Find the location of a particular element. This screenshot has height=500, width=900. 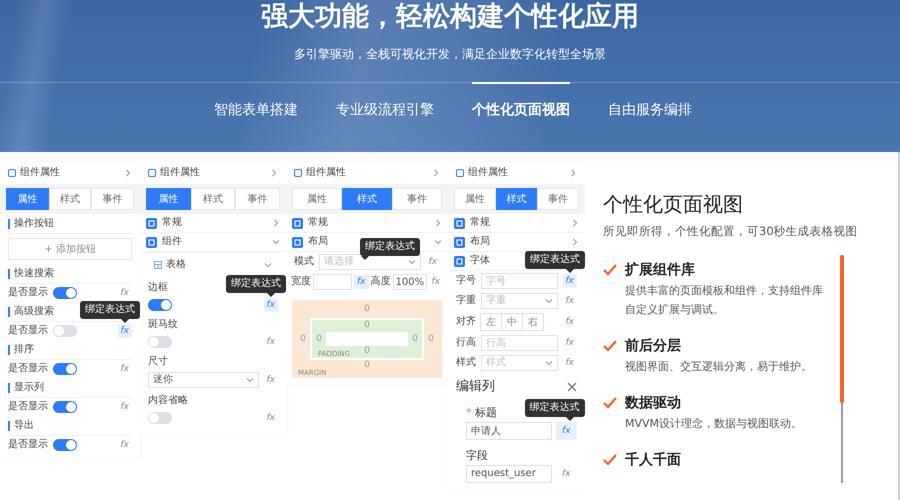

hero-title: 强大功能，轻松构建个性化应用 is located at coordinates (450, 17).